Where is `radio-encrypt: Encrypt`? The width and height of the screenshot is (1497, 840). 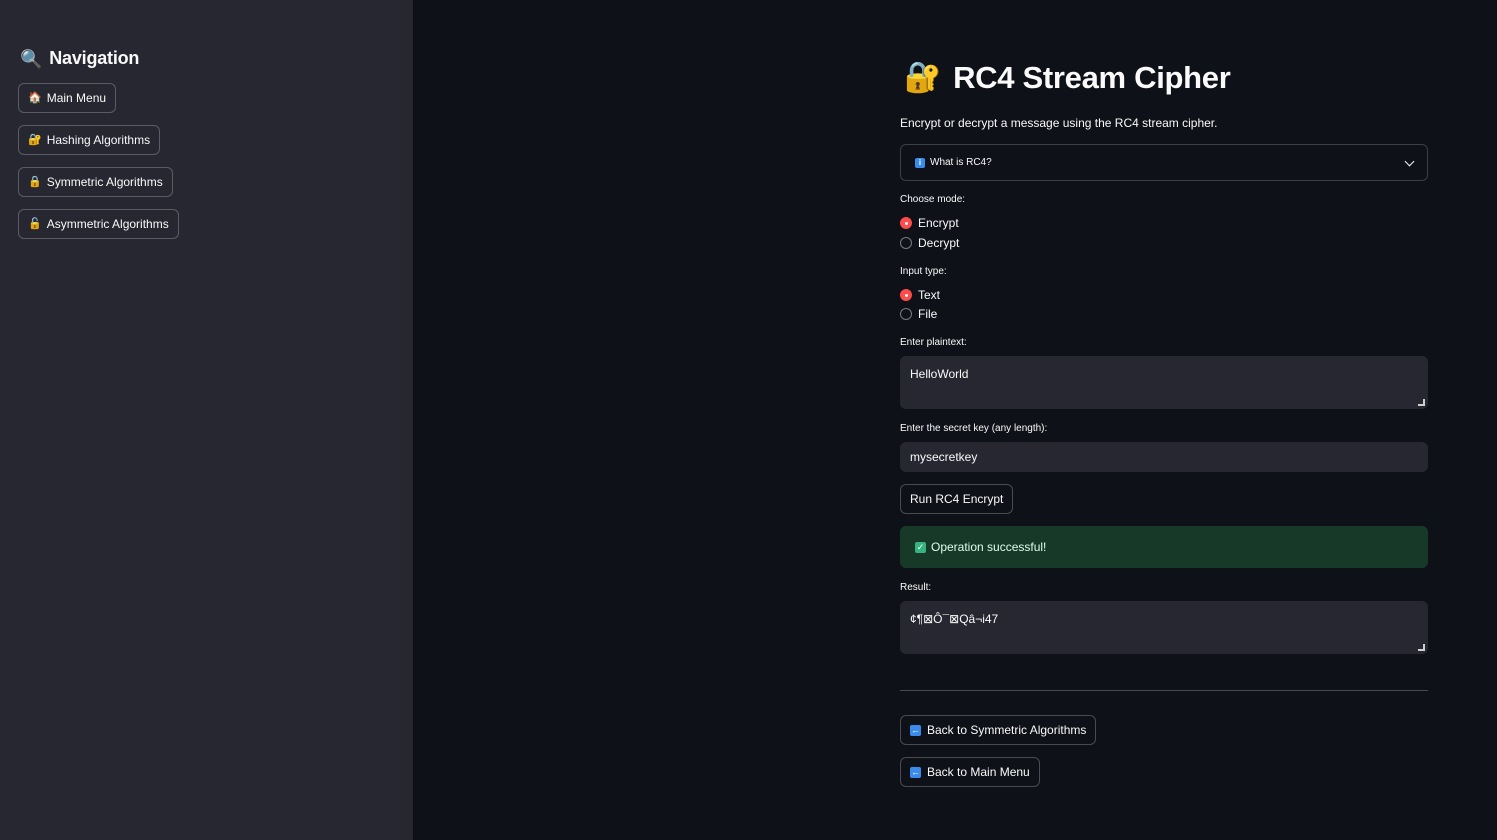
radio-encrypt: Encrypt is located at coordinates (929, 223).